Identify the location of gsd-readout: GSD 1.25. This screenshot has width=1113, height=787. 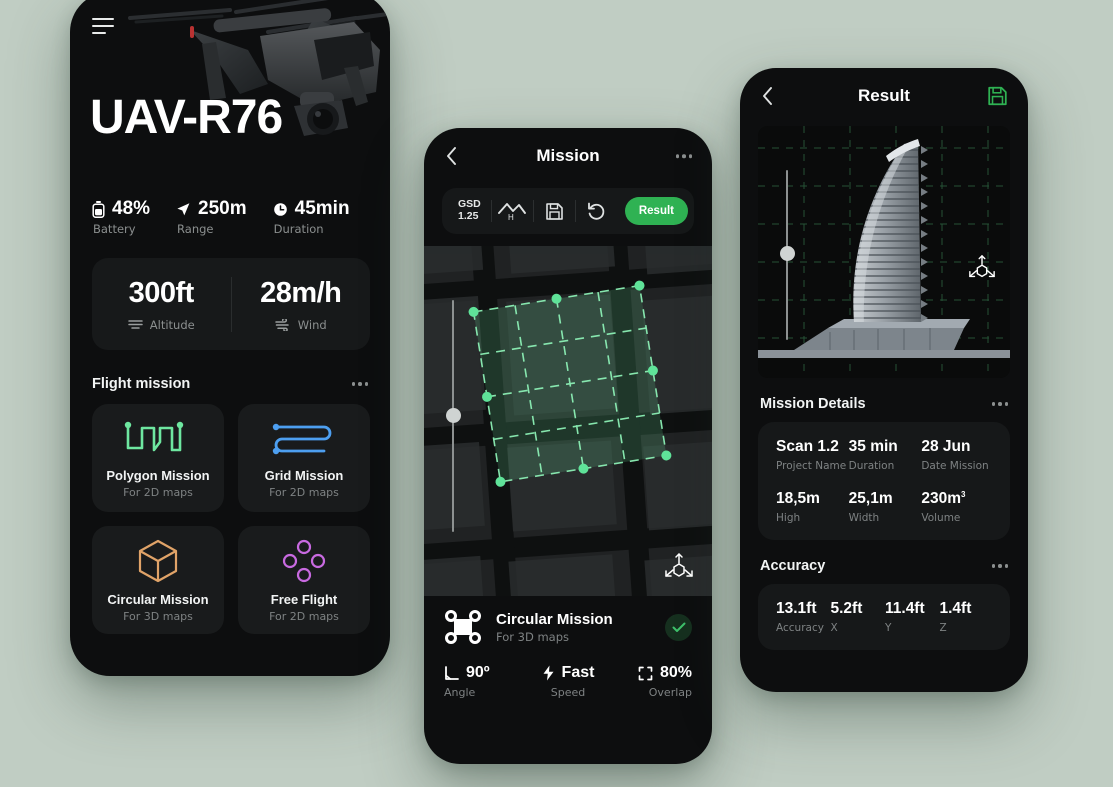
(469, 210).